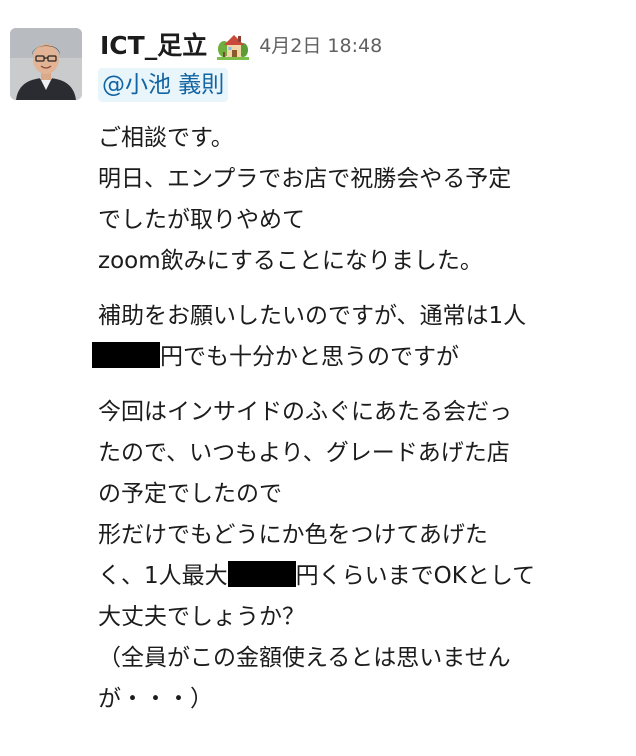 Image resolution: width=636 pixels, height=756 pixels. Describe the element at coordinates (309, 357) in the screenshot. I see `text-fragment: 円でも十分かと思うのですが` at that location.